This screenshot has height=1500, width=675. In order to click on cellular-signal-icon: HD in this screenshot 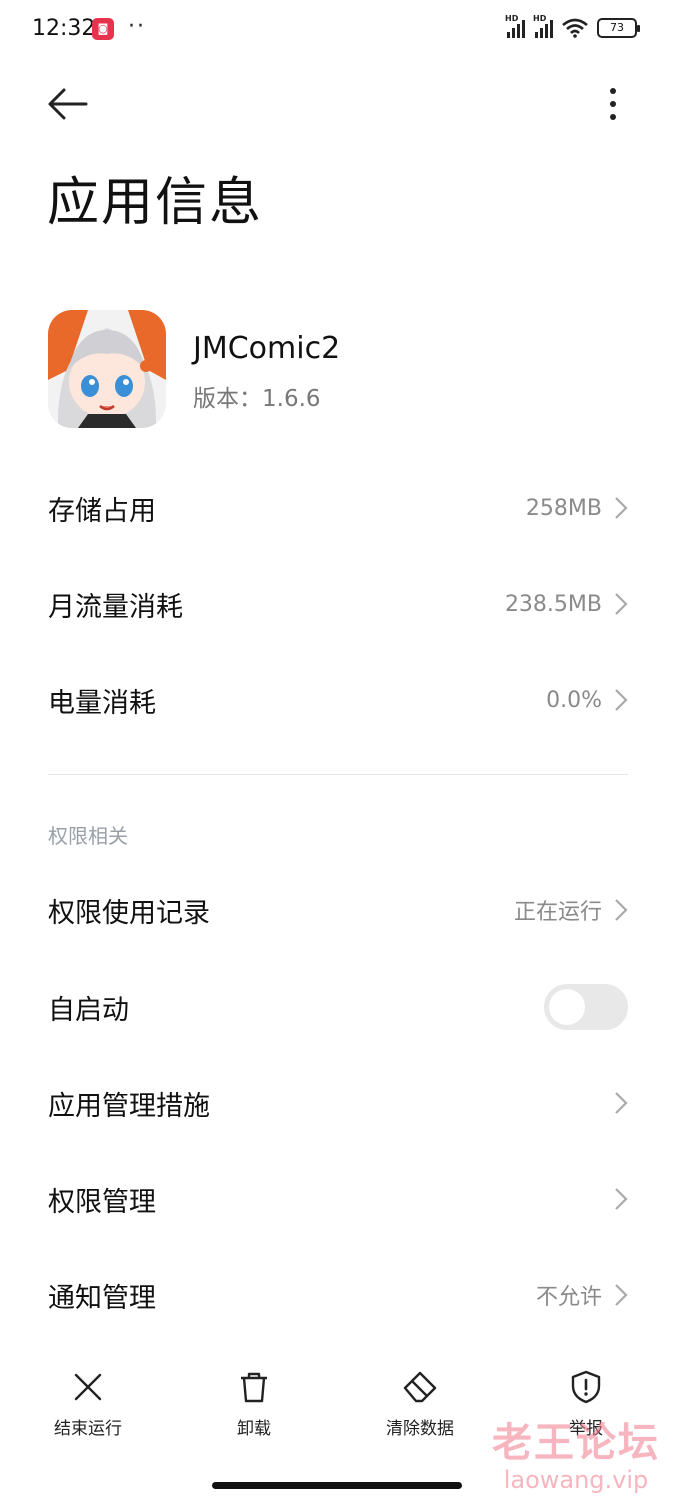, I will do `click(515, 26)`.